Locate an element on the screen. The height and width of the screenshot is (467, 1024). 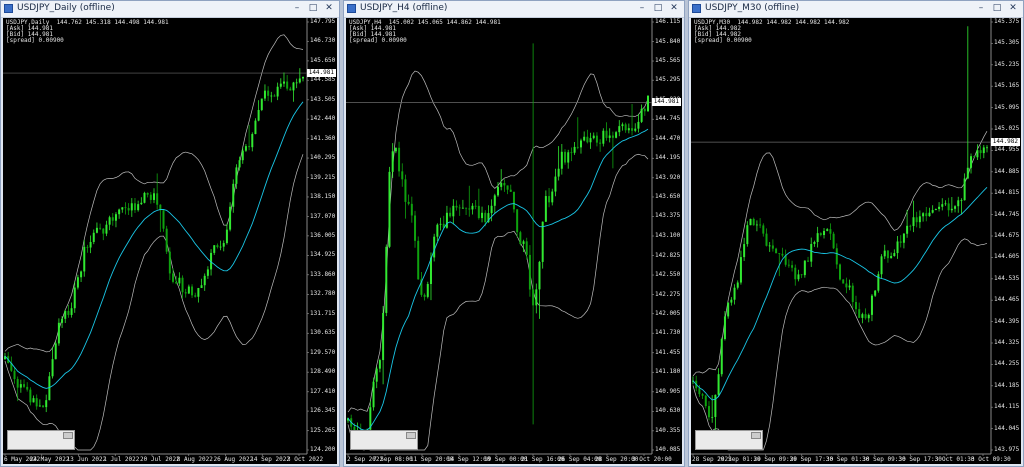
price-axis-label: 144.255 is located at coordinates (1007, 364).